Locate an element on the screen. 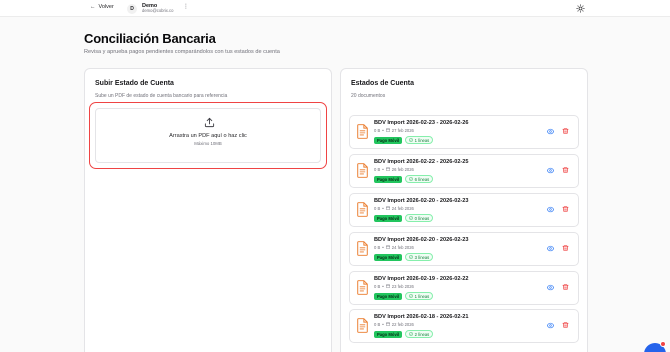 This screenshot has height=352, width=670. back-button: ← Volver is located at coordinates (102, 7).